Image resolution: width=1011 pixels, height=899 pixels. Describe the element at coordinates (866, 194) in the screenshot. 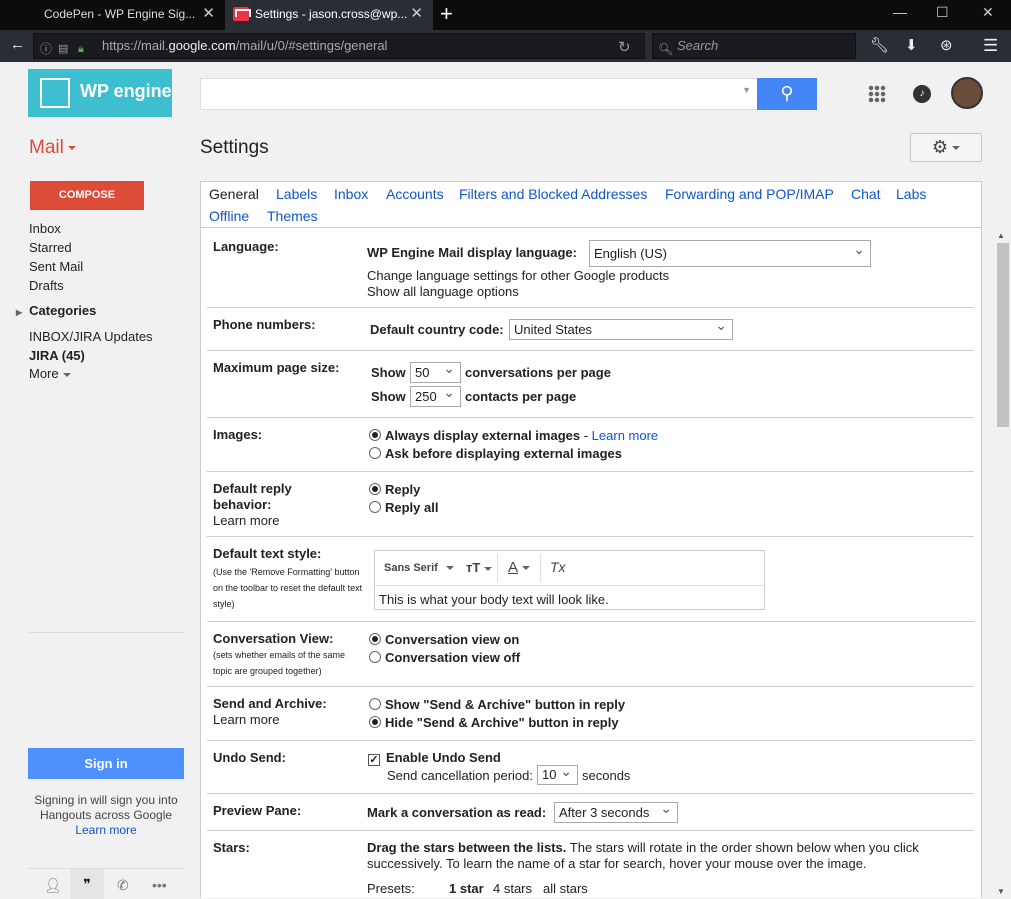

I see `tab-chat: Chat` at that location.